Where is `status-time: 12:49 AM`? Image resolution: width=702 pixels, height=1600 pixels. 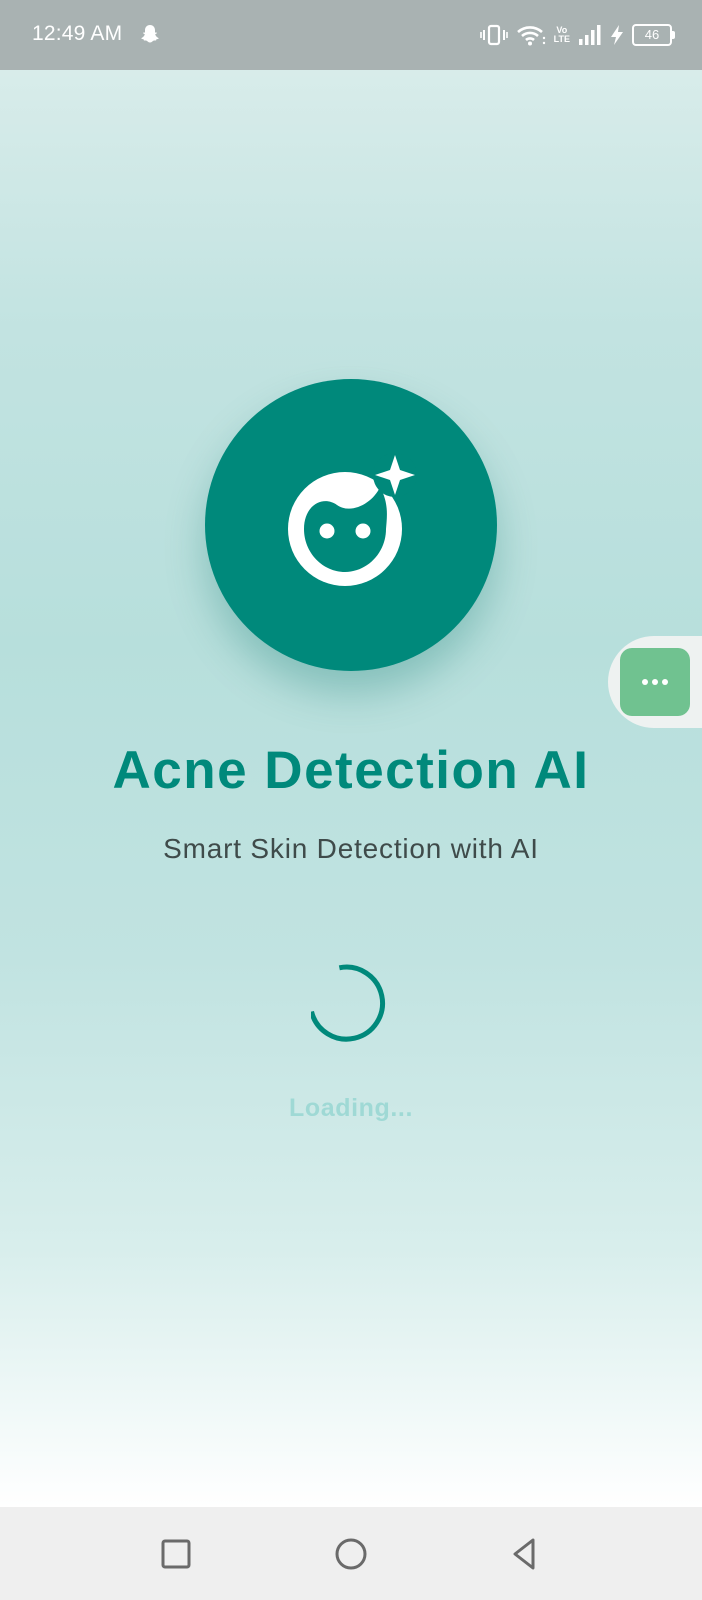 status-time: 12:49 AM is located at coordinates (77, 33).